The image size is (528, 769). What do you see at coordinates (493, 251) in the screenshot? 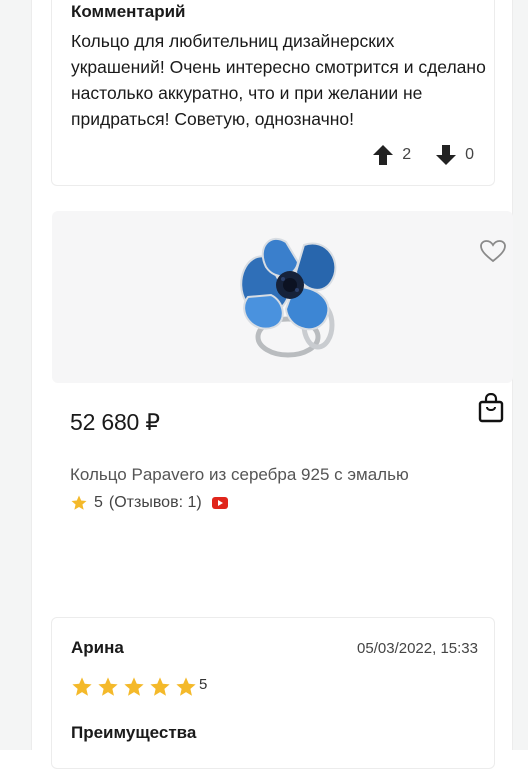
I see `favorite-heart-icon` at bounding box center [493, 251].